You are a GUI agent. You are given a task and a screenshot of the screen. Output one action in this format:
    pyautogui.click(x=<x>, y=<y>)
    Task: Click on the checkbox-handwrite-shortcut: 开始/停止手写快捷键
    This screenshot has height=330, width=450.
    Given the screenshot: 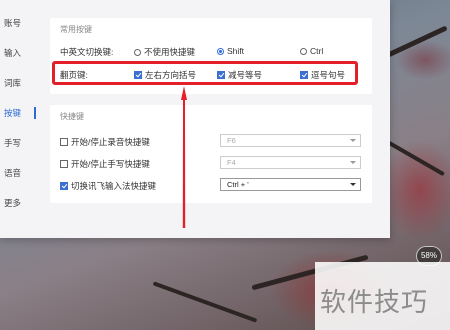 What is the action you would take?
    pyautogui.click(x=105, y=164)
    